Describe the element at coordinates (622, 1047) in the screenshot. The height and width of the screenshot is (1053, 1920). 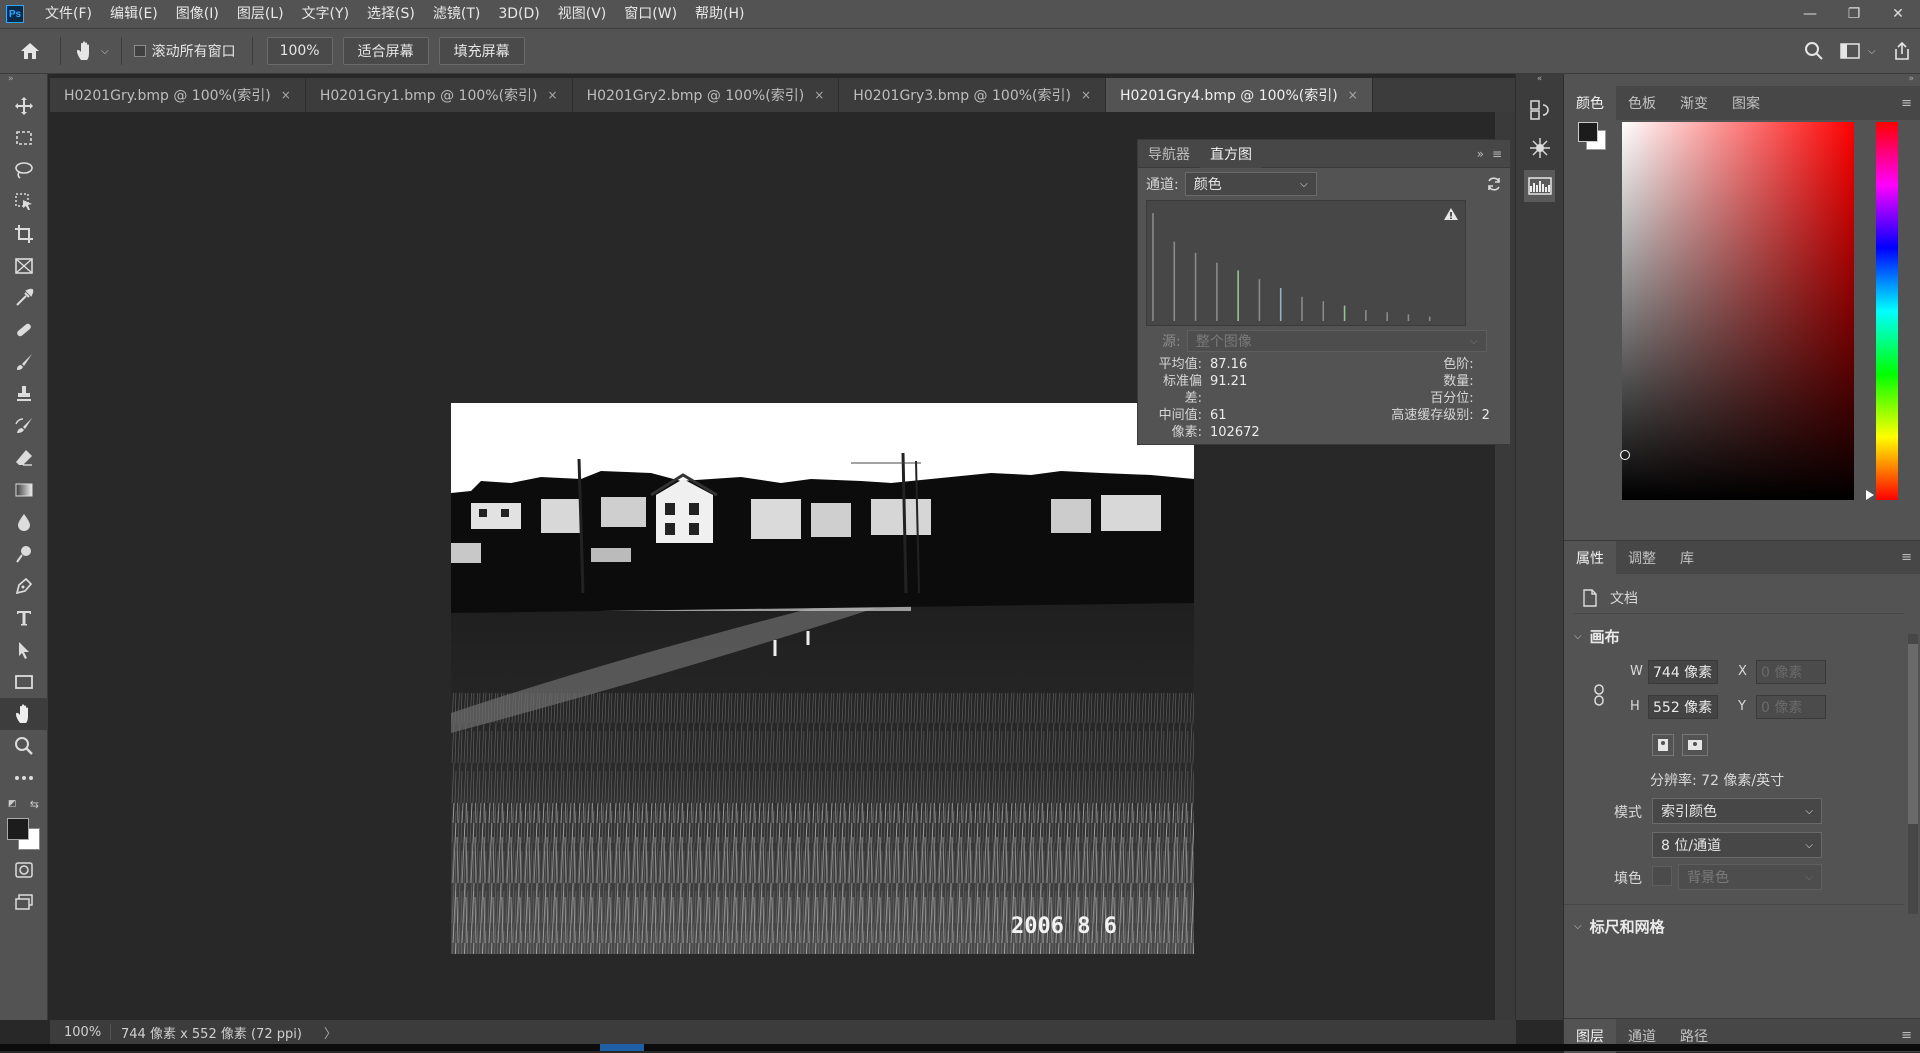
I see `taskbar-active-app` at that location.